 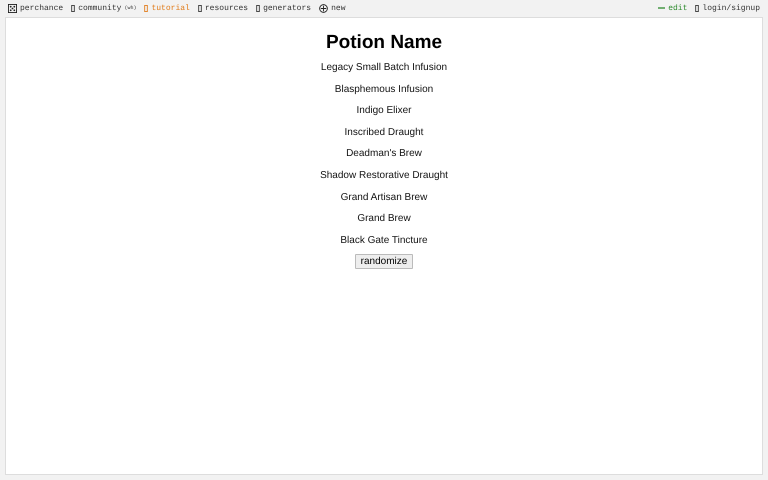 What do you see at coordinates (384, 198) in the screenshot?
I see `result-text: Grand Artisan Brew` at bounding box center [384, 198].